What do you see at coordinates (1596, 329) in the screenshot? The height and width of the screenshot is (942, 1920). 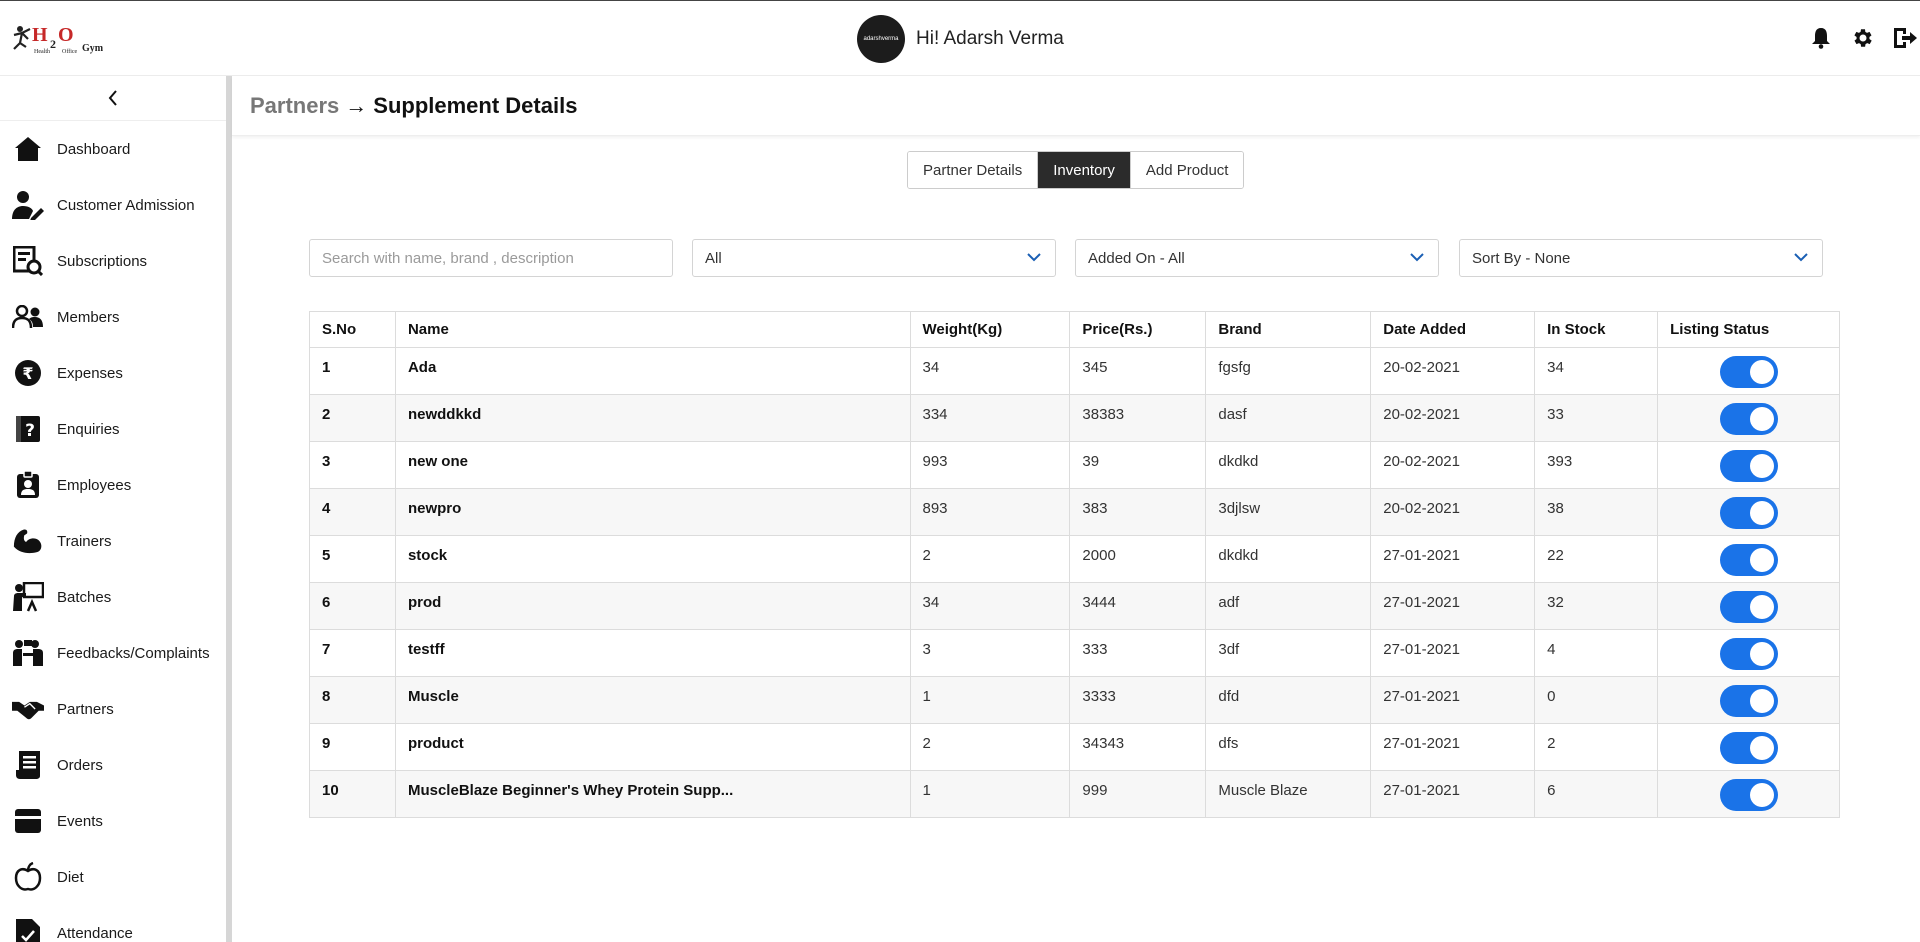 I see `column-header: In Stock` at bounding box center [1596, 329].